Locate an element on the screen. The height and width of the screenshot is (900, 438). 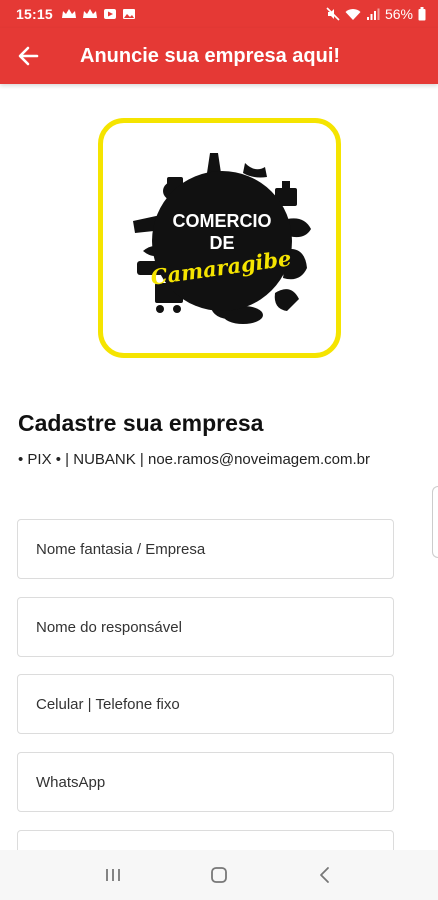
back-button is located at coordinates (28, 56).